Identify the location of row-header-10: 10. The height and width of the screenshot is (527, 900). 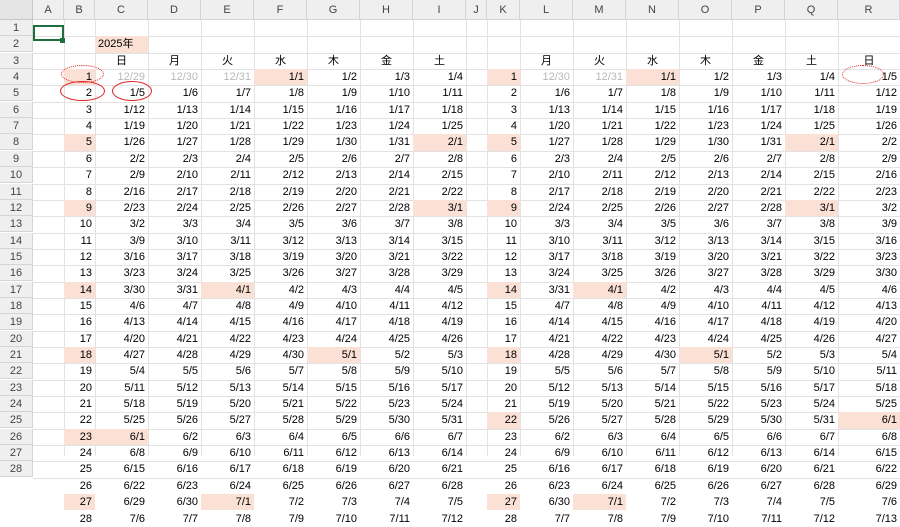
(16, 175).